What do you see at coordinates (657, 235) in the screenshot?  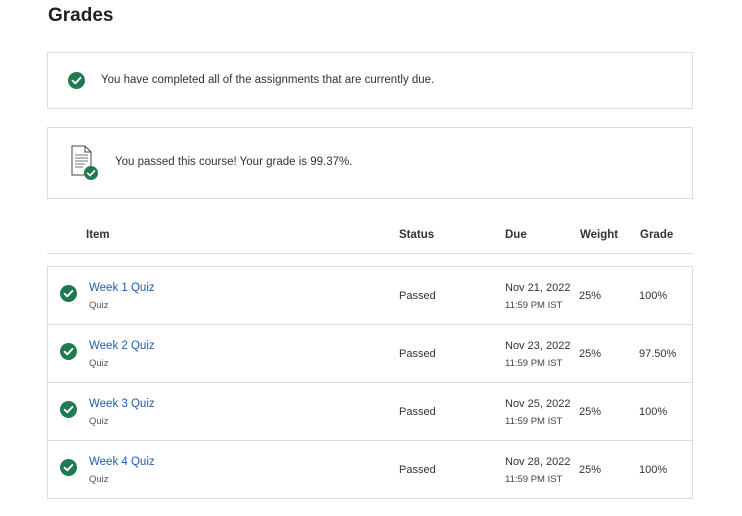 I see `header-grade: Grade` at bounding box center [657, 235].